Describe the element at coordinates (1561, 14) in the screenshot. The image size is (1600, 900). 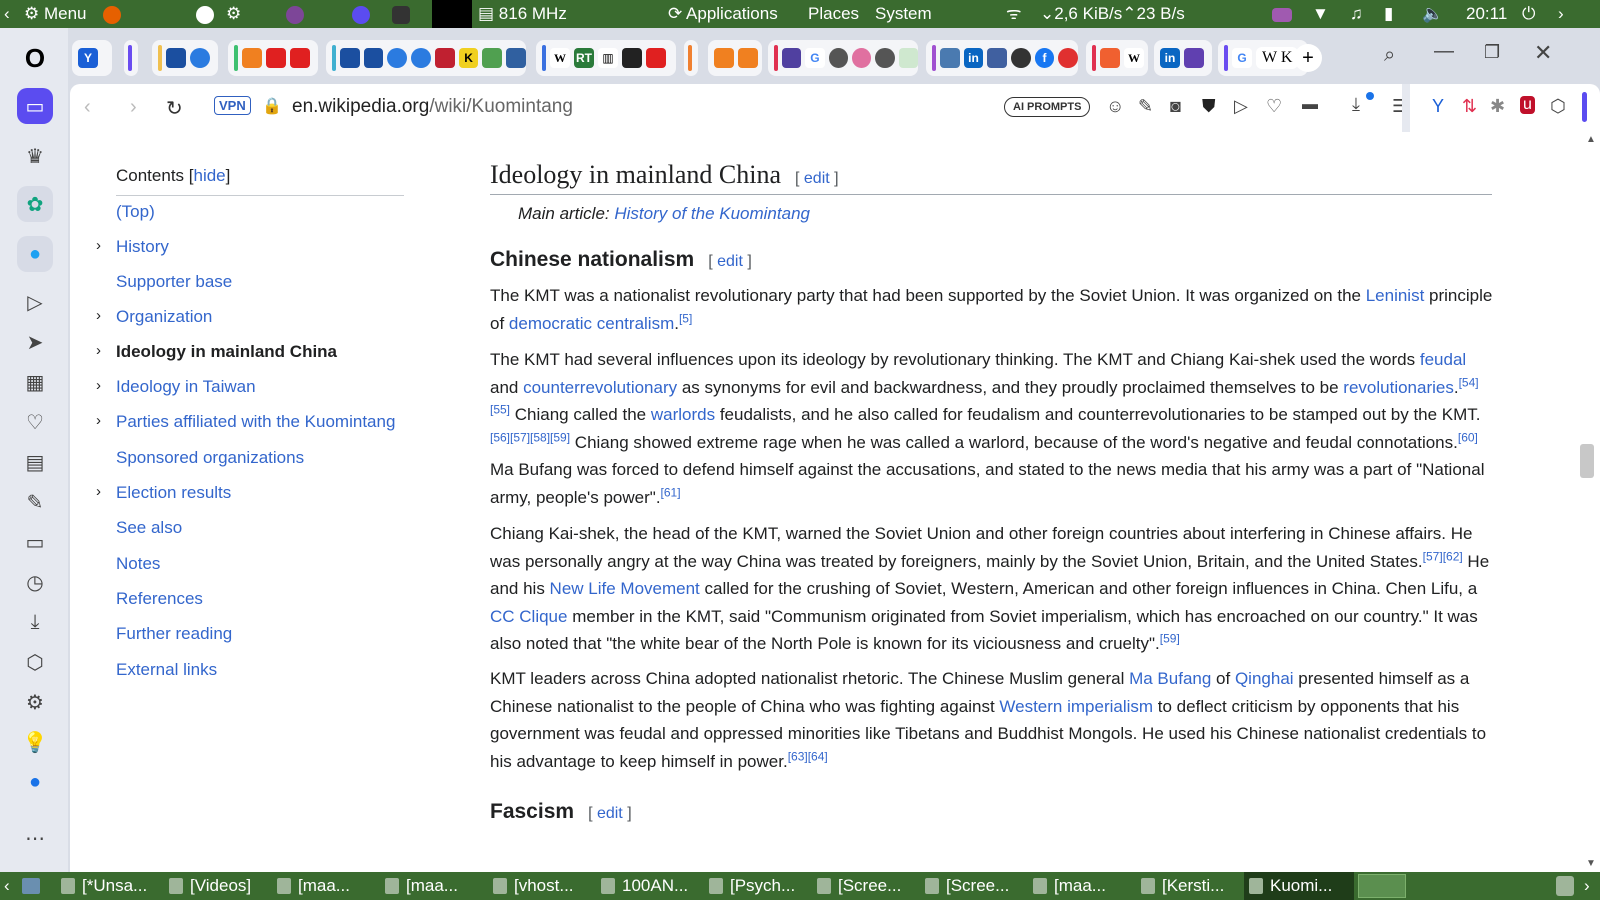
I see `panel-right-arrow-icon: ›` at that location.